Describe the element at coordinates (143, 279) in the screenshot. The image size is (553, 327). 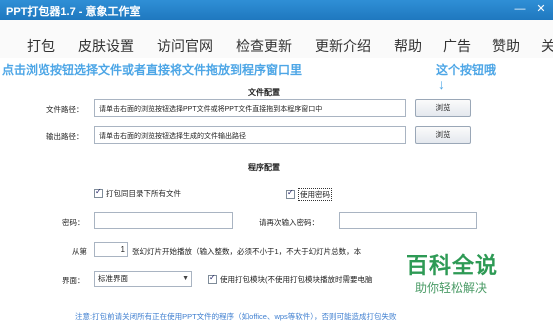
I see `ui-select: 标准界面 ▼` at that location.